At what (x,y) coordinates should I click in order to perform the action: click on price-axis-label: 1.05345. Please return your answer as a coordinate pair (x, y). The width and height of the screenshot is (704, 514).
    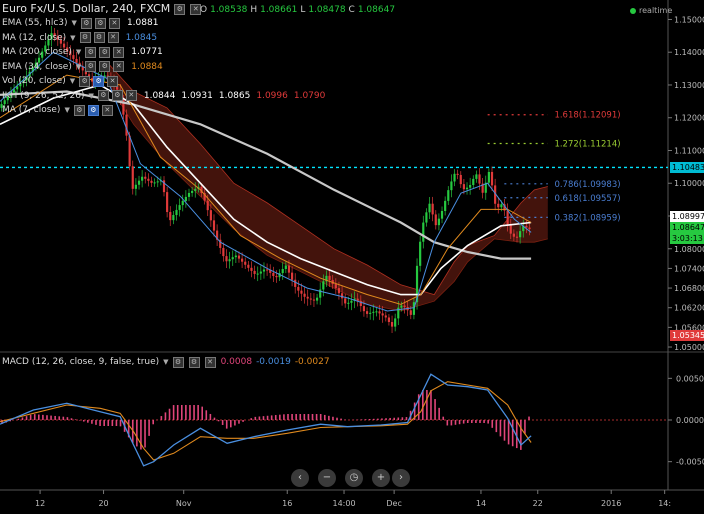
    Looking at the image, I should click on (687, 336).